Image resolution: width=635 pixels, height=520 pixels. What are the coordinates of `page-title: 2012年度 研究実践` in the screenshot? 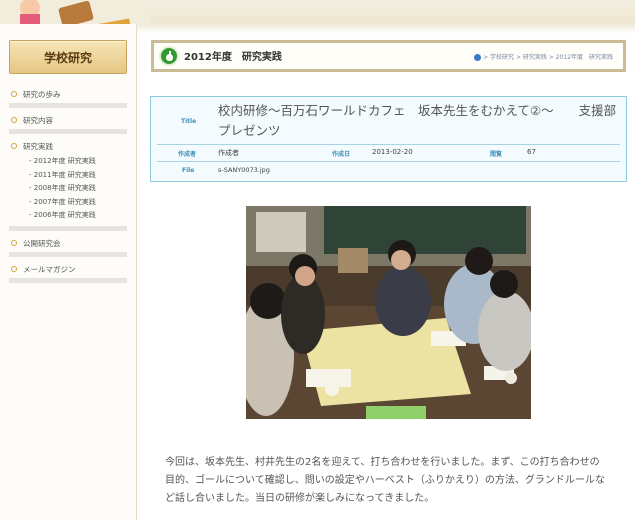 It's located at (233, 57).